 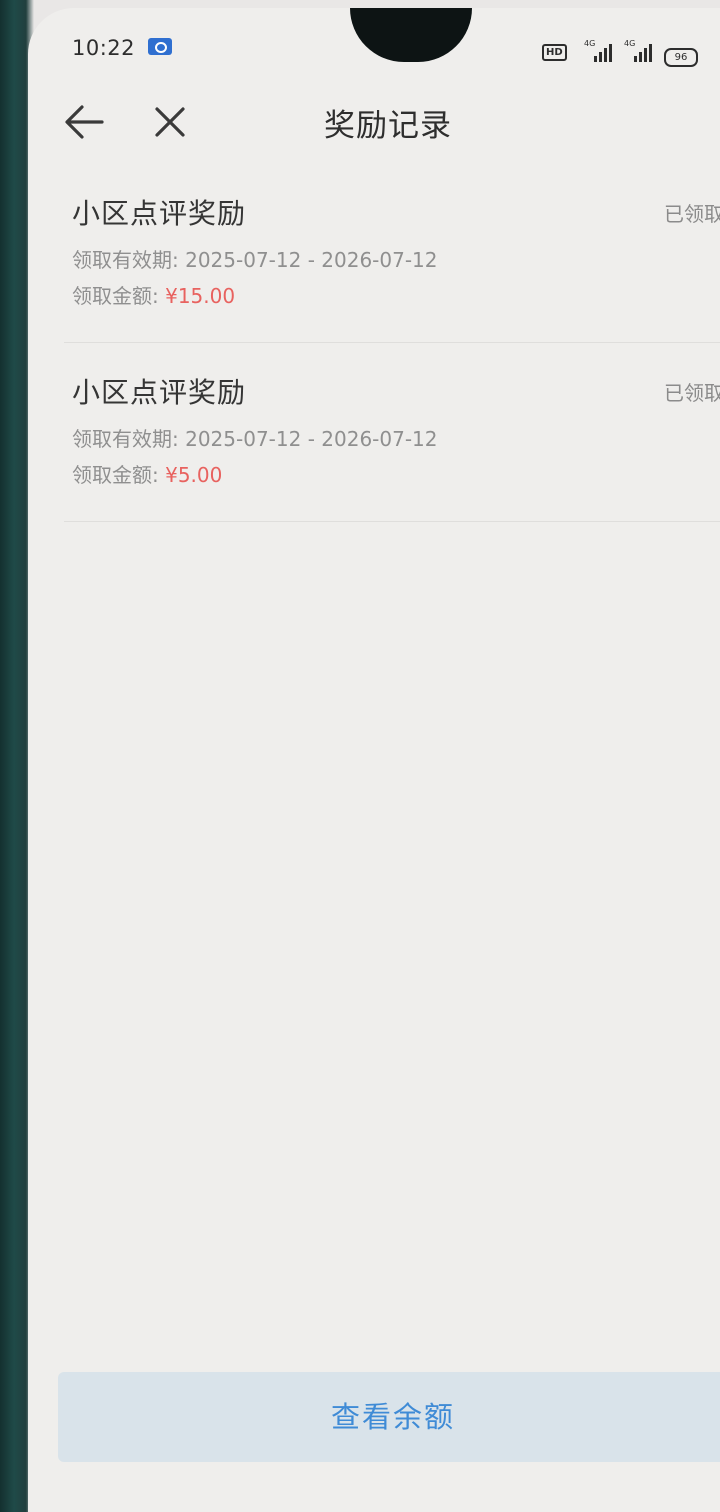 I want to click on record-amount: 领取金额: ¥5.00, so click(x=147, y=473).